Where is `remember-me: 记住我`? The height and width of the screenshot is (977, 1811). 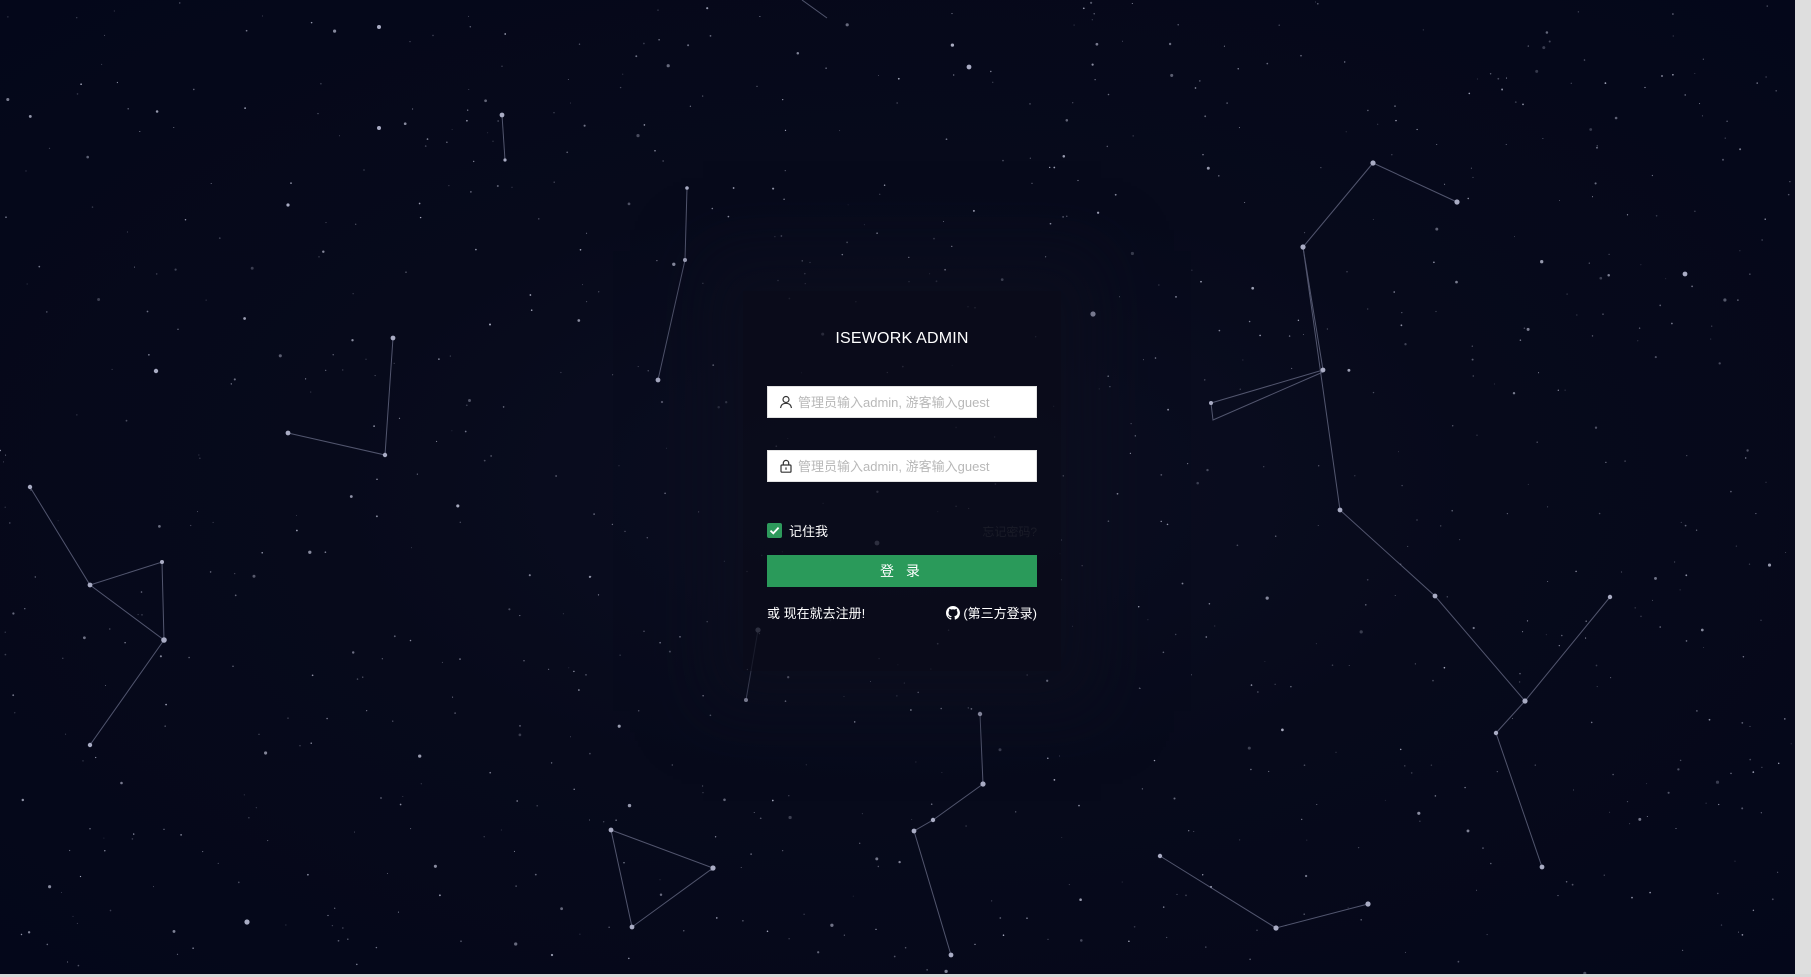
remember-me: 记住我 is located at coordinates (797, 530).